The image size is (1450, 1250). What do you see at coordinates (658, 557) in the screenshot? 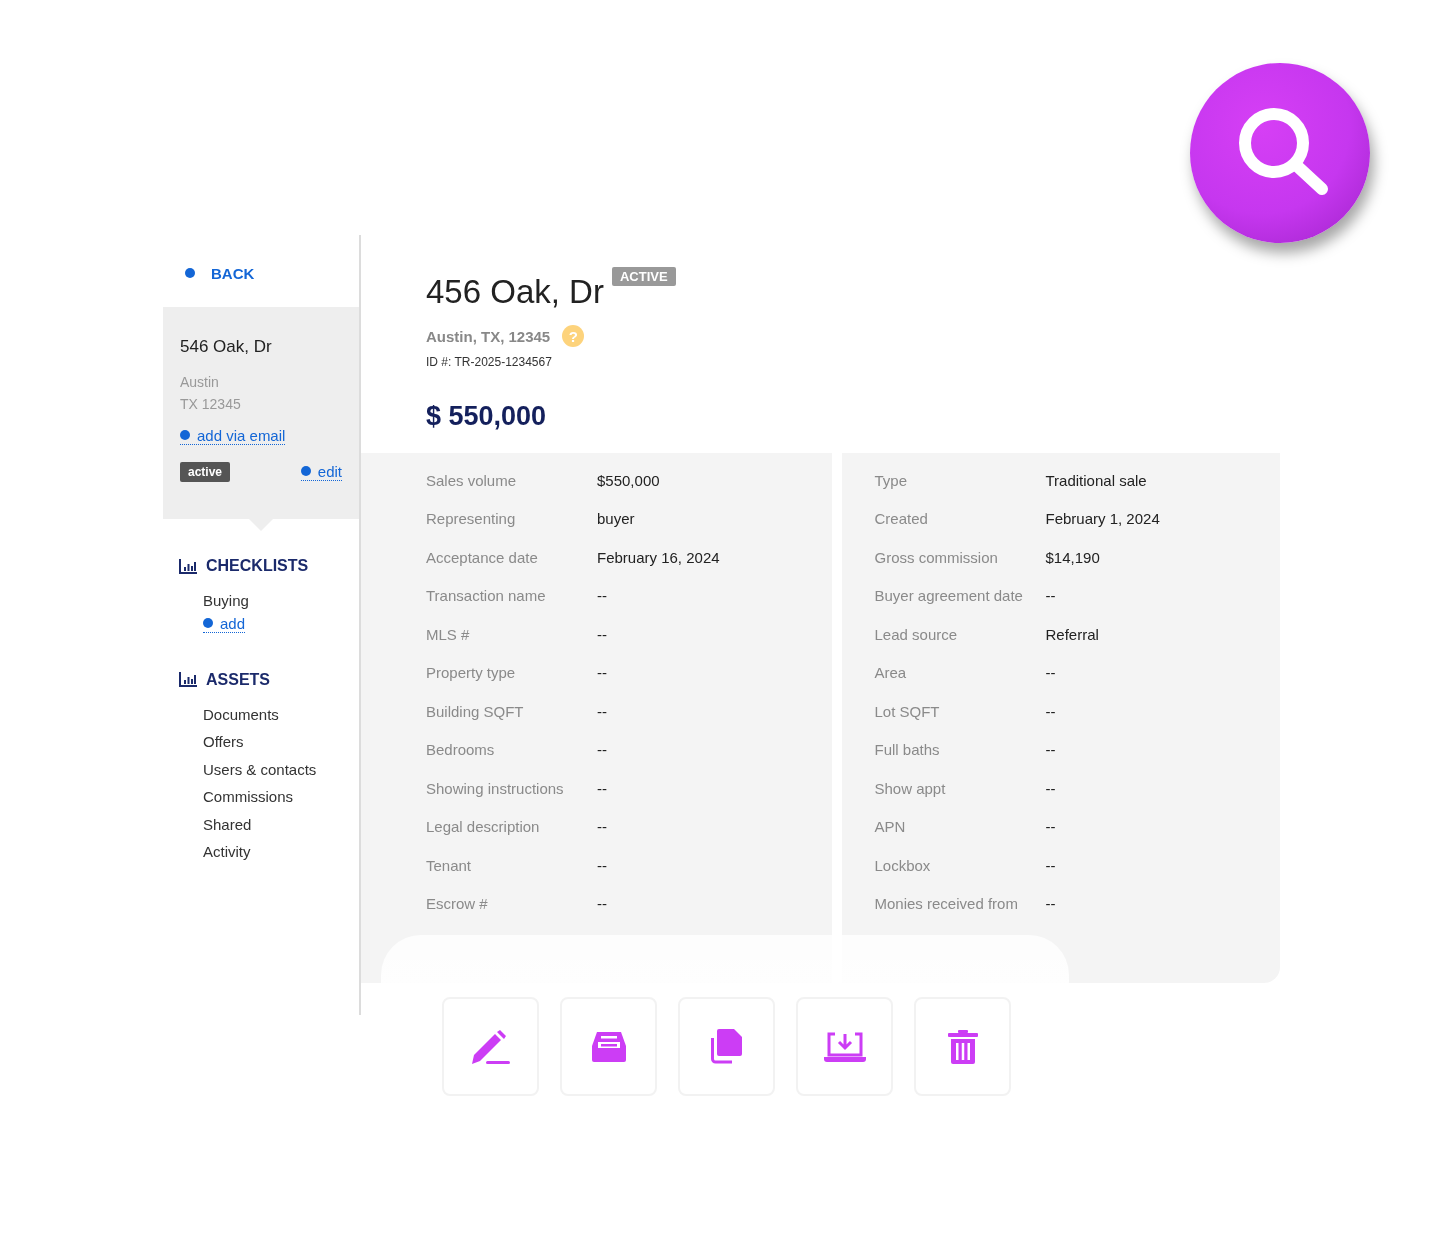
I see `field-value: February 16, 2024` at bounding box center [658, 557].